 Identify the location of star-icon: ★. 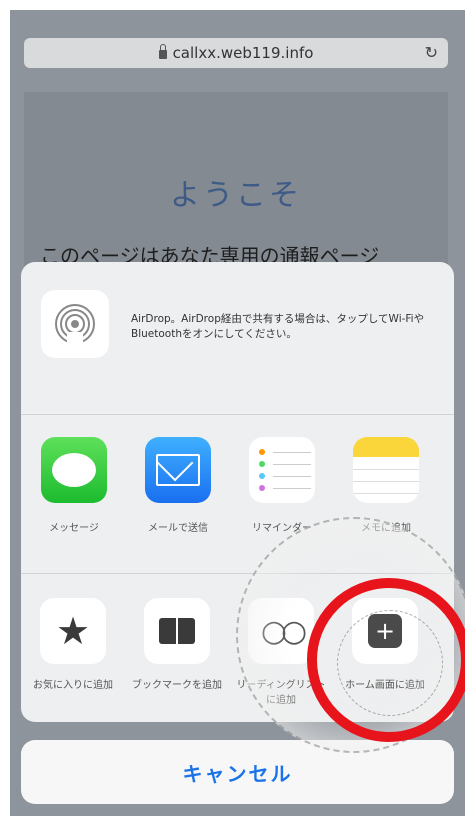
(73, 631).